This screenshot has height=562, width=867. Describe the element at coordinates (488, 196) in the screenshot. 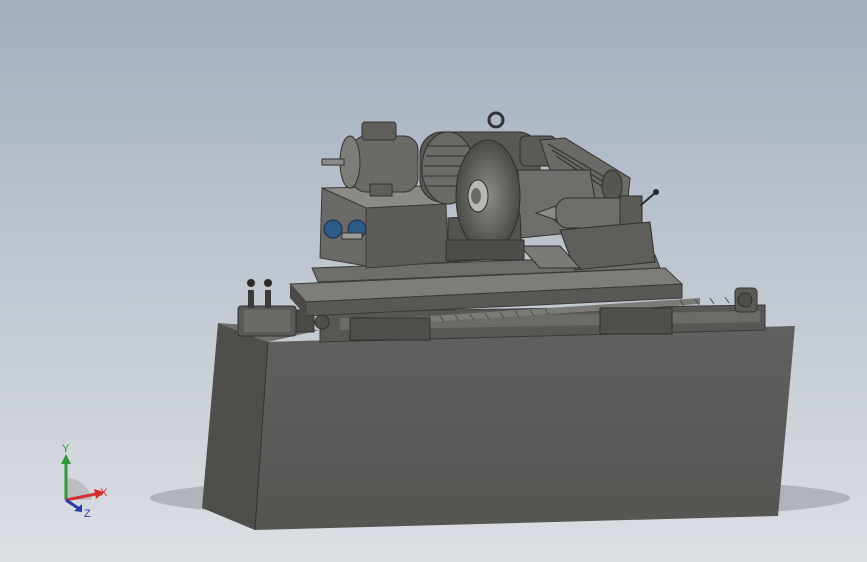

I see `grinding-wheel` at that location.